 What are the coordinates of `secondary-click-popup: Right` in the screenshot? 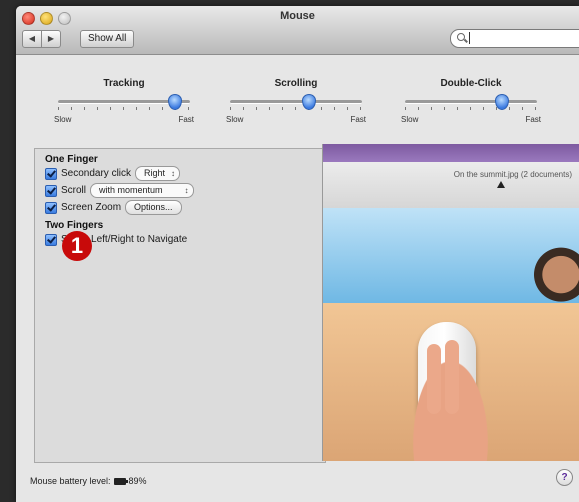 It's located at (158, 173).